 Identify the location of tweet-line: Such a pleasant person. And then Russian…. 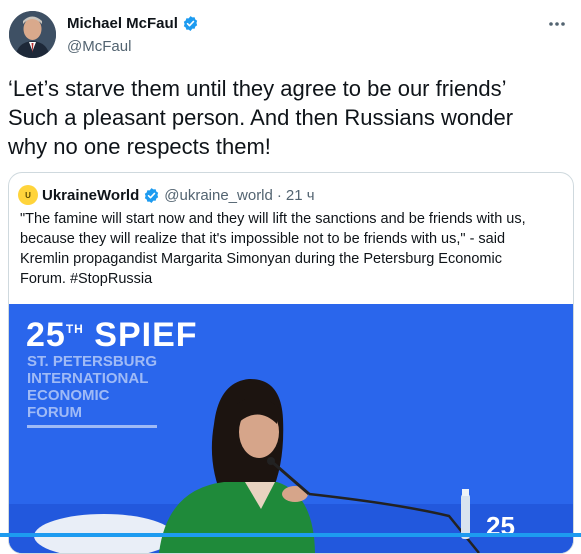
(261, 117).